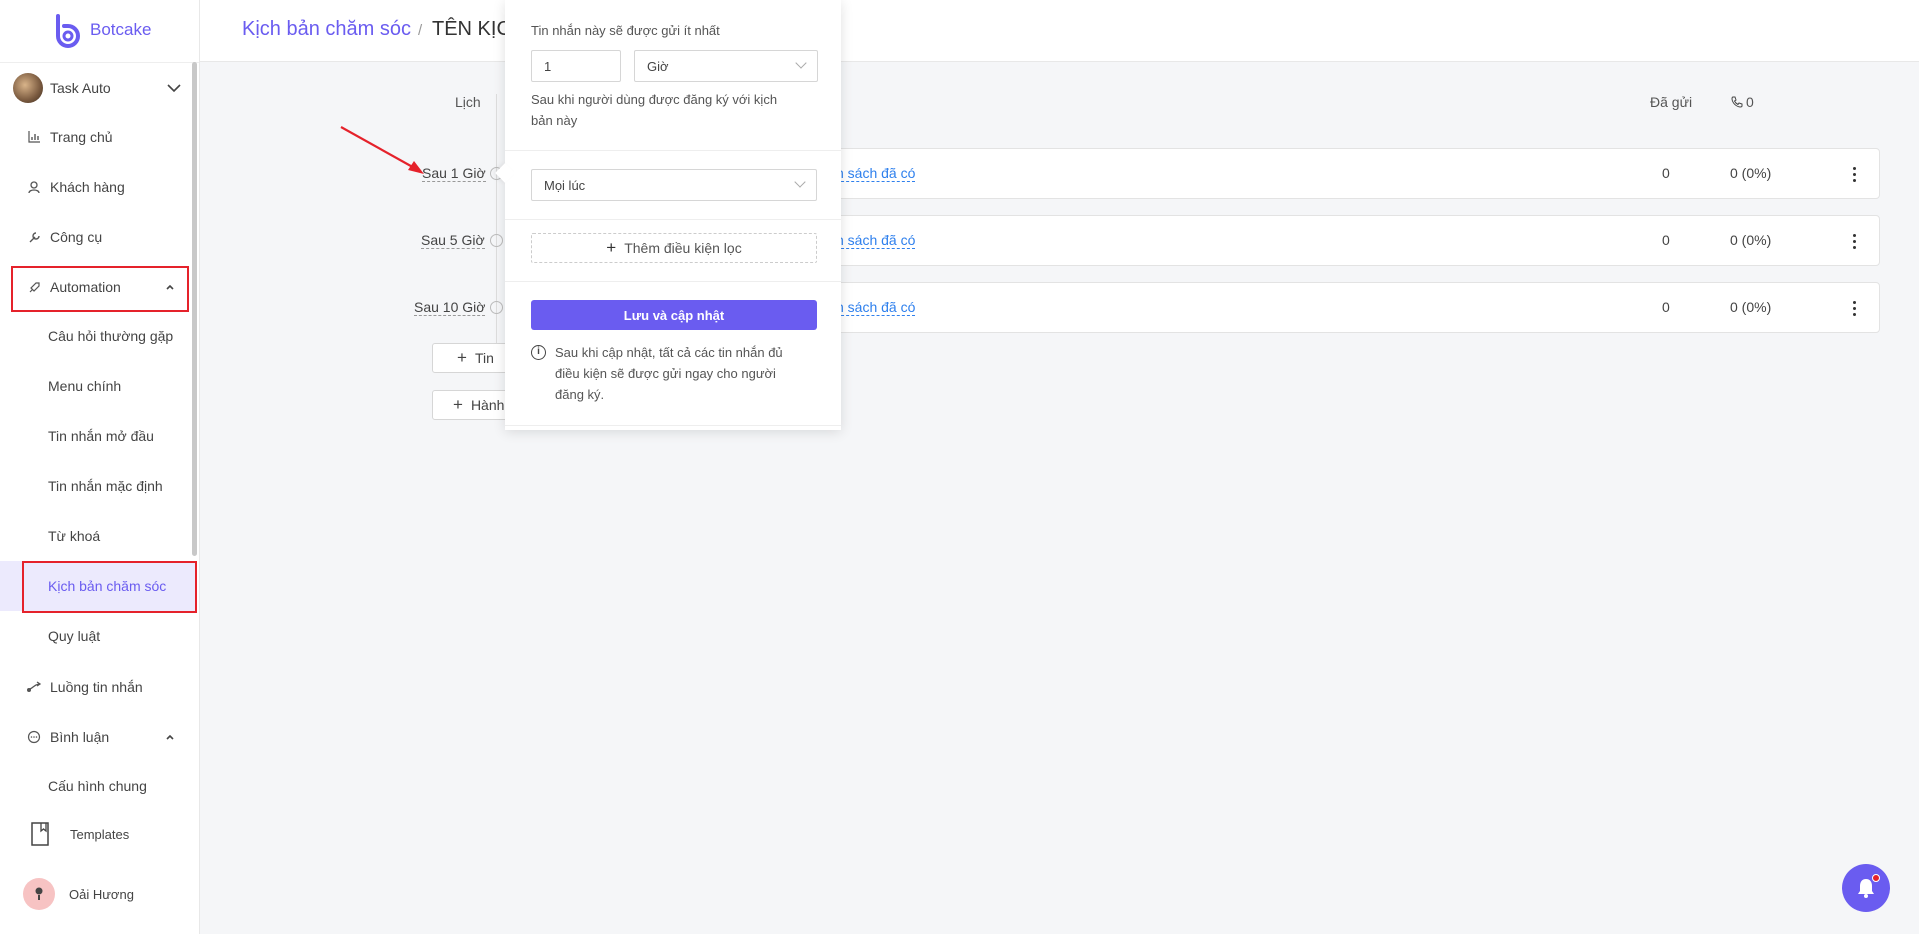 The width and height of the screenshot is (1919, 934). I want to click on add-message-button: + Tin, so click(472, 358).